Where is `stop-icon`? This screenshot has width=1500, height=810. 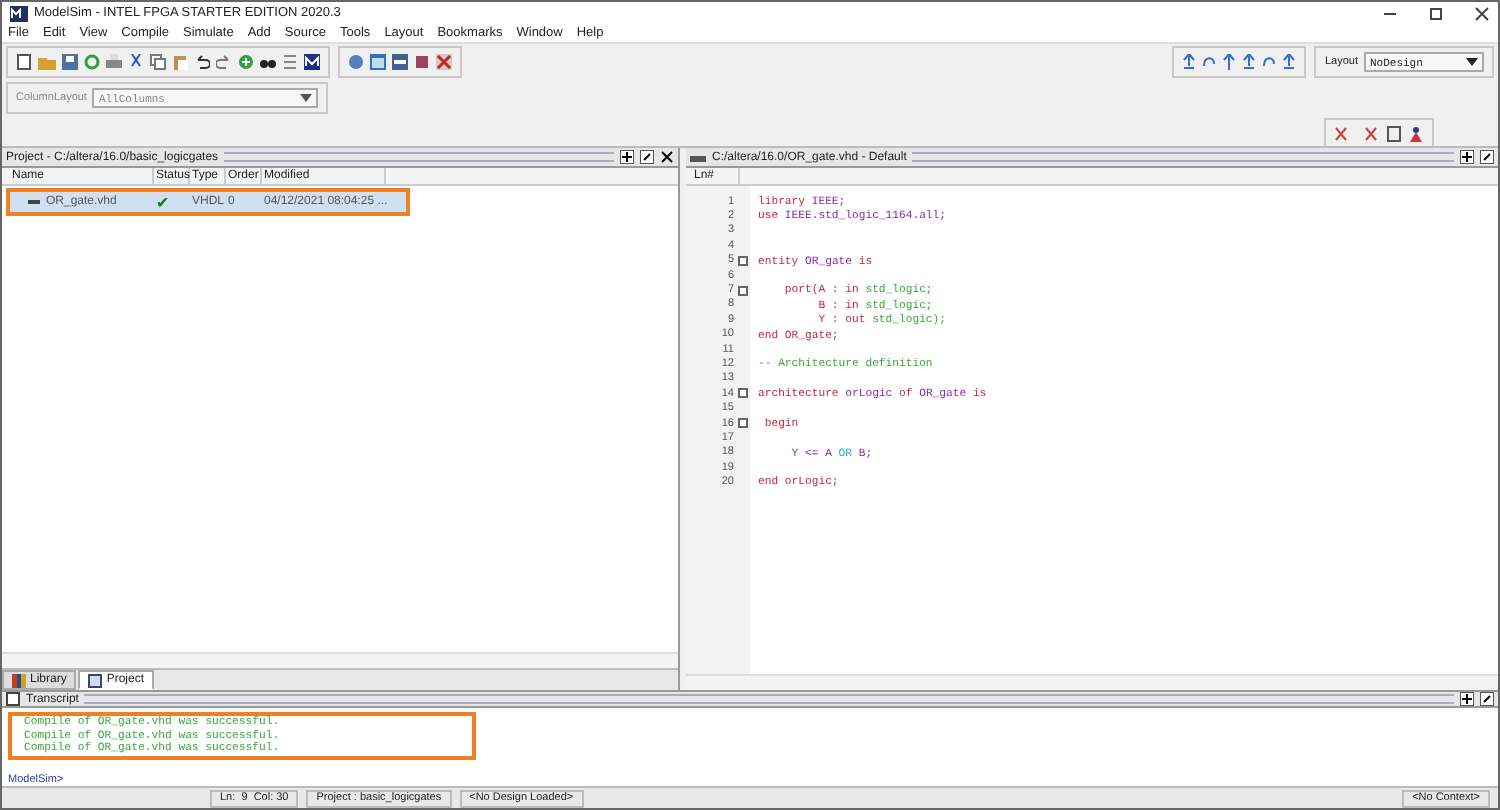
stop-icon is located at coordinates (444, 62).